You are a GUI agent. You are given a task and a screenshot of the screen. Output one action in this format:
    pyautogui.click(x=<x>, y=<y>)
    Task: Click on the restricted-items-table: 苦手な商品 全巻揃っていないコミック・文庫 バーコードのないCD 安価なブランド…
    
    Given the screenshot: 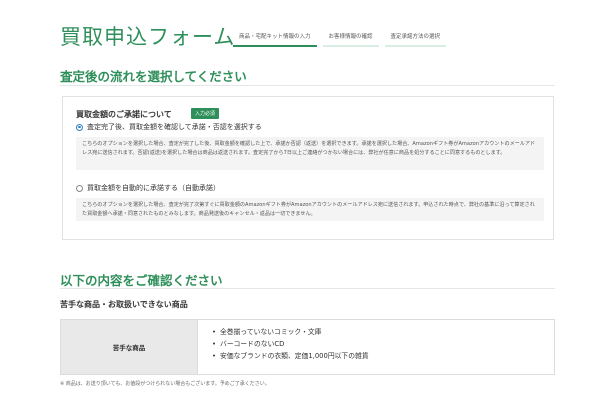 What is the action you would take?
    pyautogui.click(x=307, y=347)
    